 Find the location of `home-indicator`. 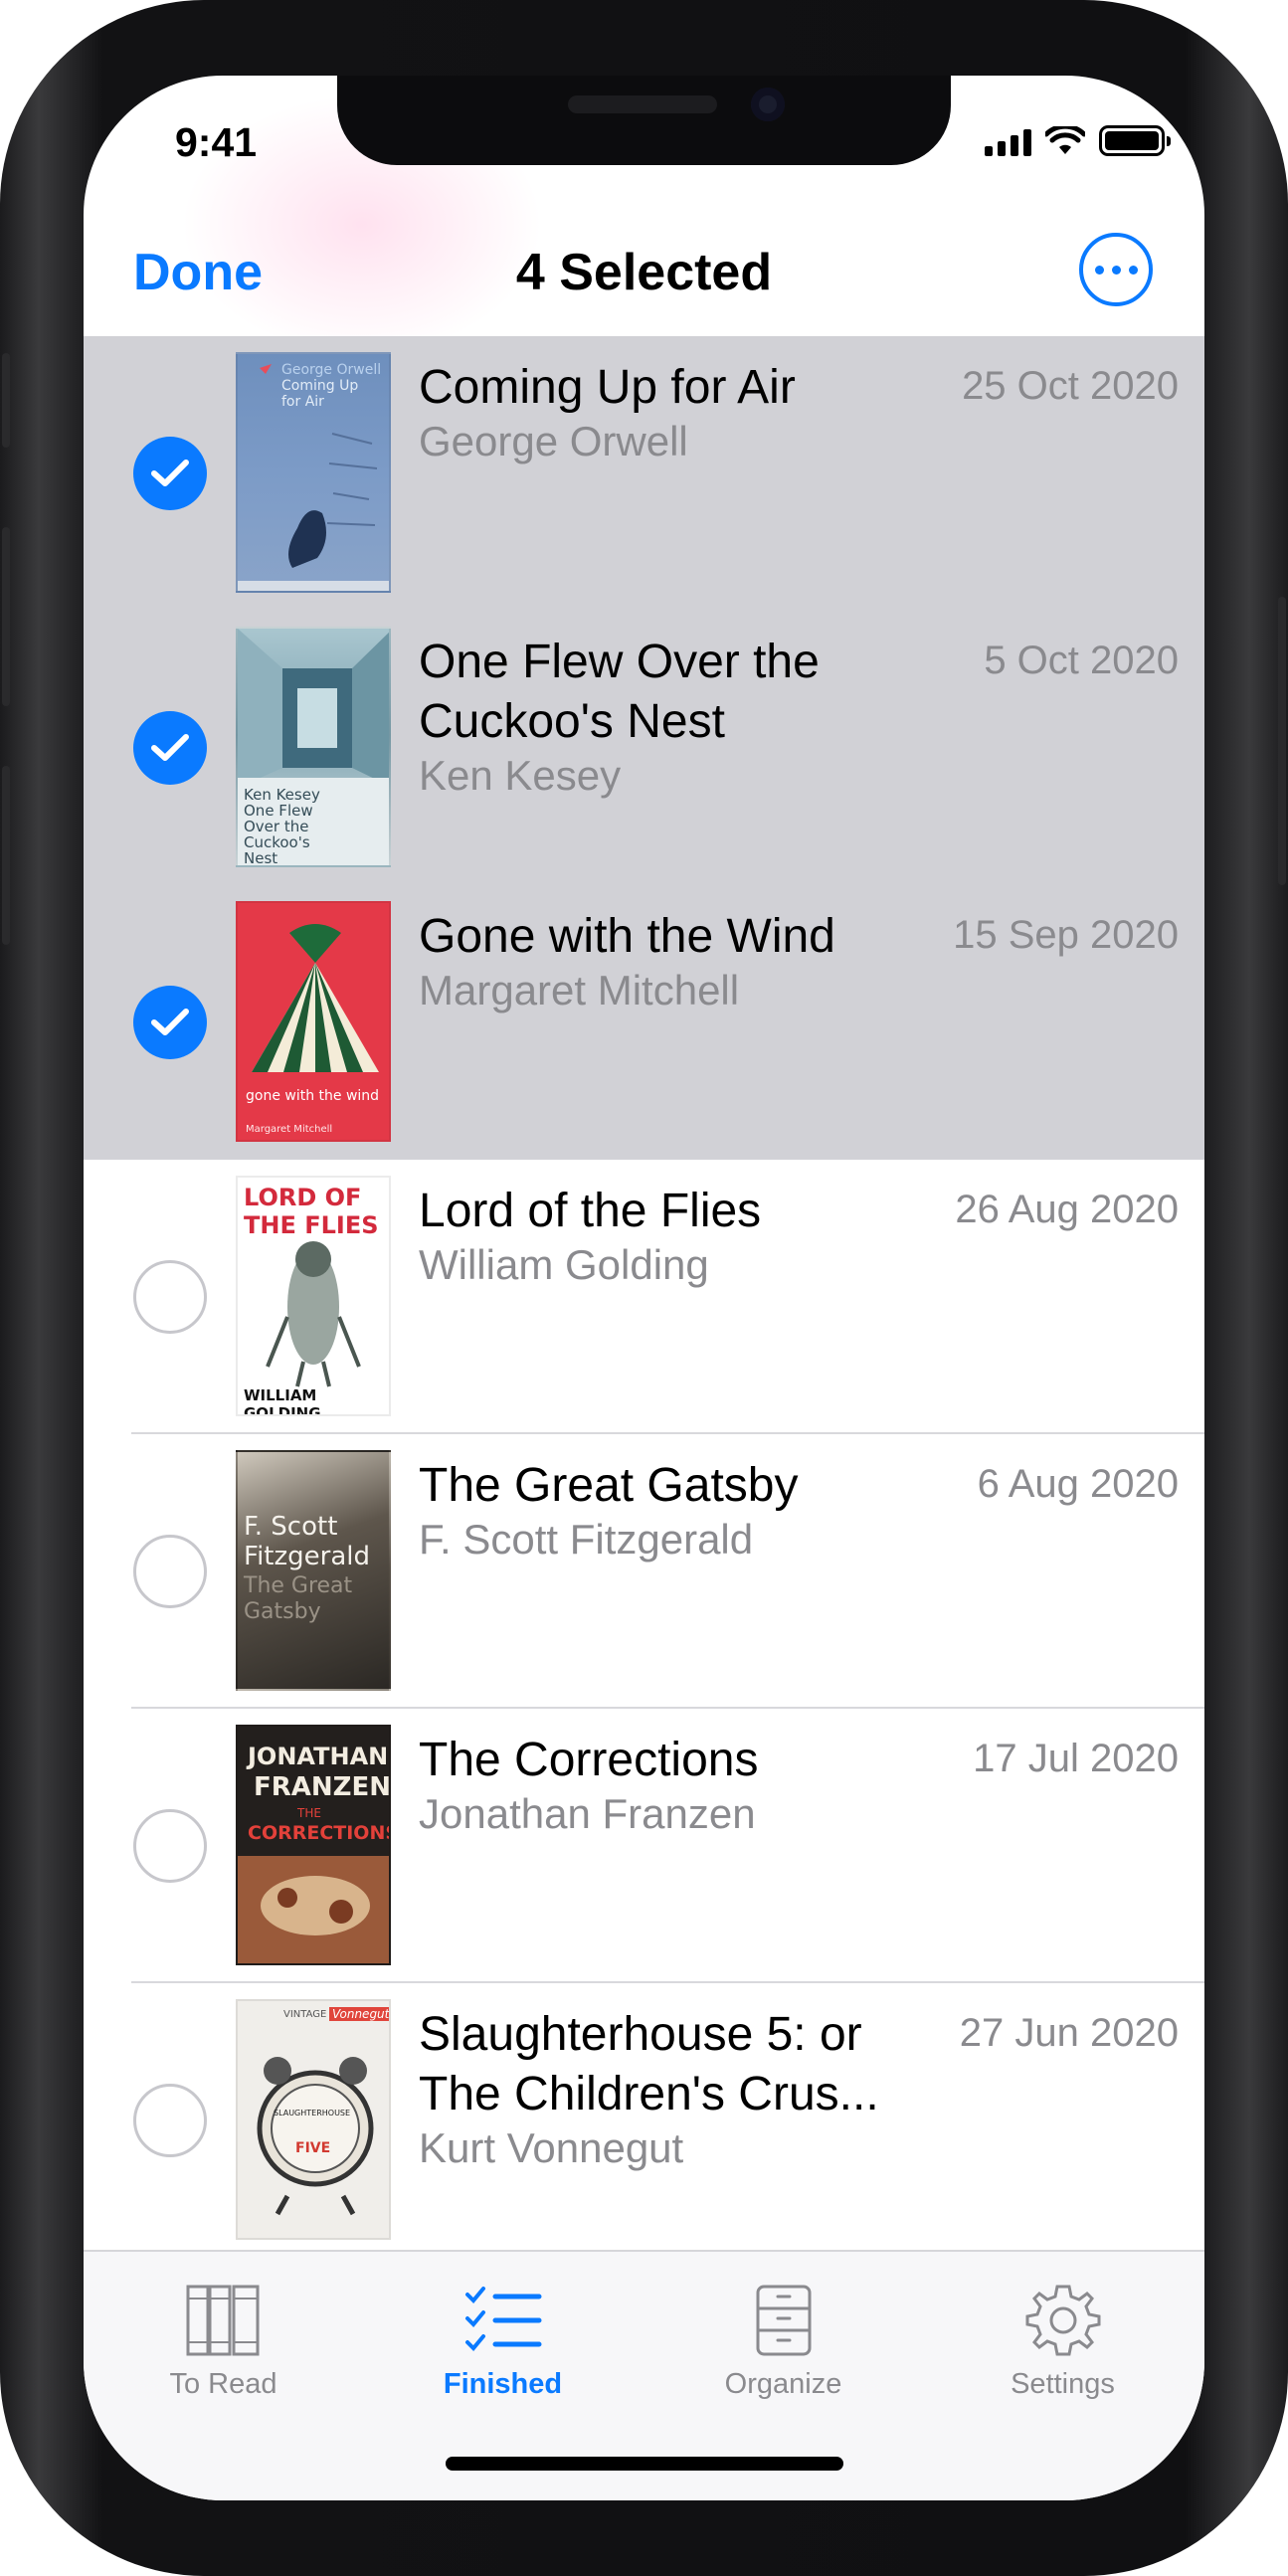

home-indicator is located at coordinates (644, 2464).